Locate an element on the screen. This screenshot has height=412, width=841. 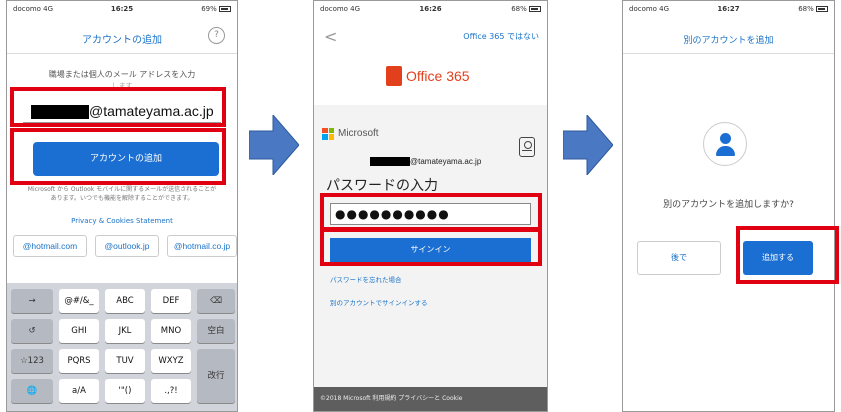
key-case: a/A is located at coordinates (79, 391).